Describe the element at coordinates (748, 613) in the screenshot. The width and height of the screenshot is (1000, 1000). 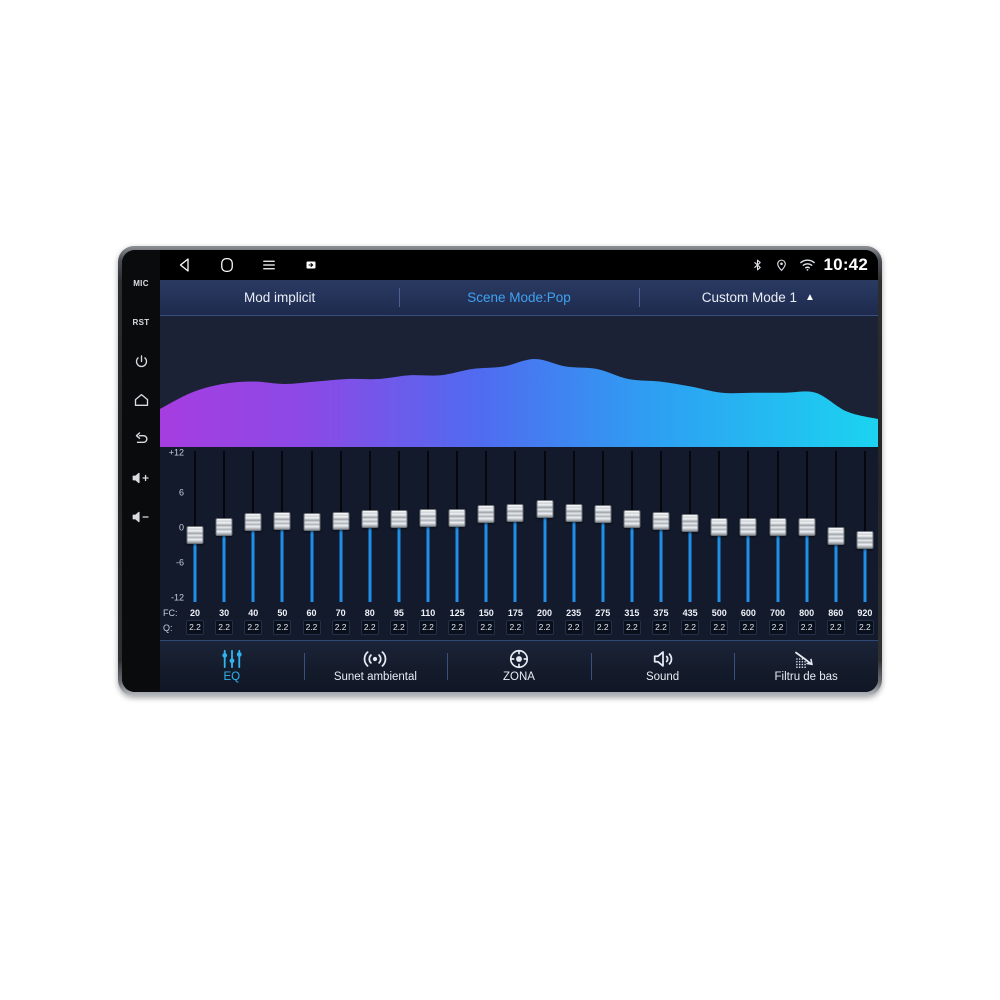
I see `eq-band-frequency: 600` at that location.